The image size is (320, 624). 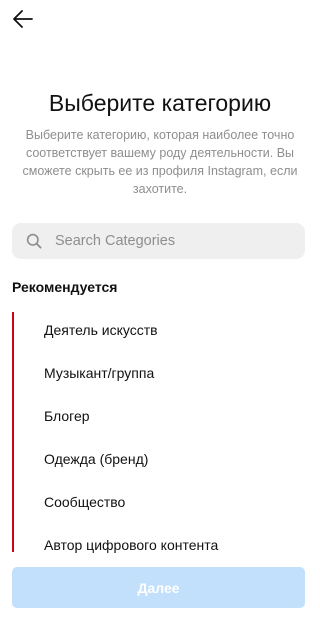 I want to click on section-label-recommended: Рекомендуется, so click(x=65, y=287).